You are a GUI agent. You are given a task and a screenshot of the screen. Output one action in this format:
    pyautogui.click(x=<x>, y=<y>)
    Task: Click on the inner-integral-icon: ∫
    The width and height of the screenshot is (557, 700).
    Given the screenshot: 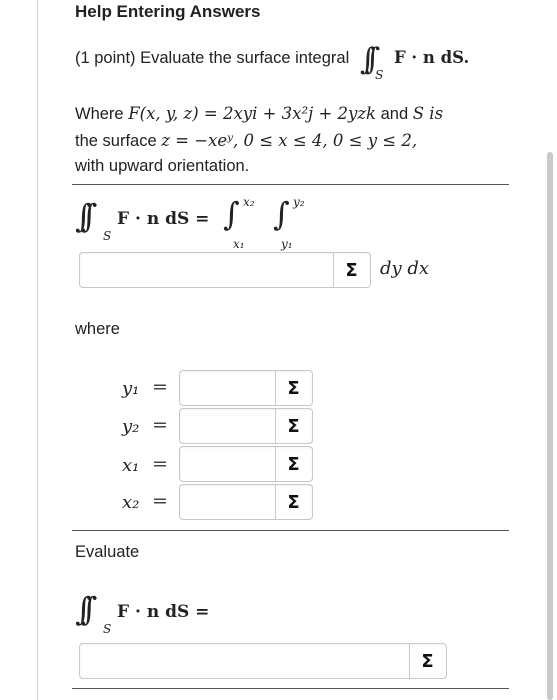 What is the action you would take?
    pyautogui.click(x=281, y=214)
    